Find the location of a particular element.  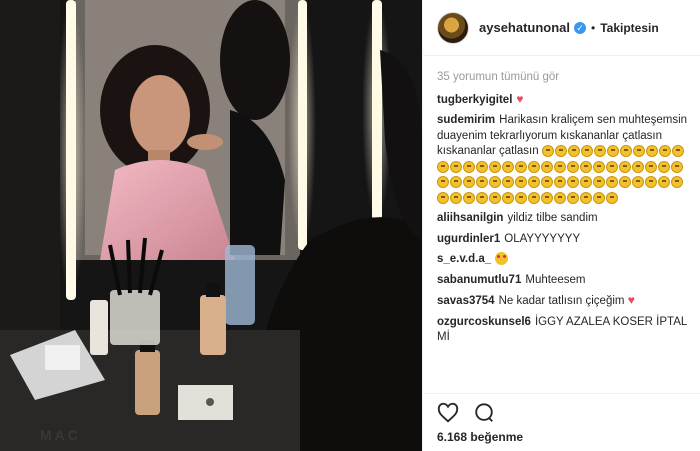

comment-item: aliihsanilgin yildiz tilbe sandim is located at coordinates (564, 219).